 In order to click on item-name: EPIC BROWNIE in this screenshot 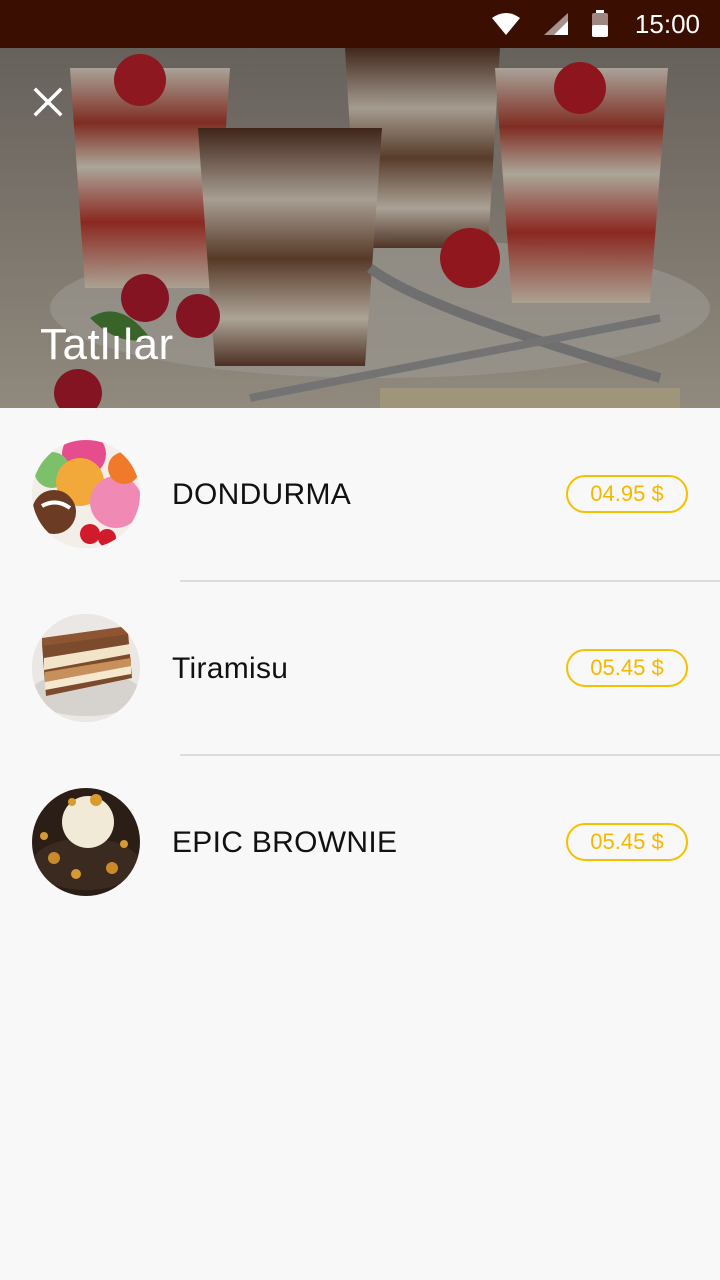, I will do `click(285, 842)`.